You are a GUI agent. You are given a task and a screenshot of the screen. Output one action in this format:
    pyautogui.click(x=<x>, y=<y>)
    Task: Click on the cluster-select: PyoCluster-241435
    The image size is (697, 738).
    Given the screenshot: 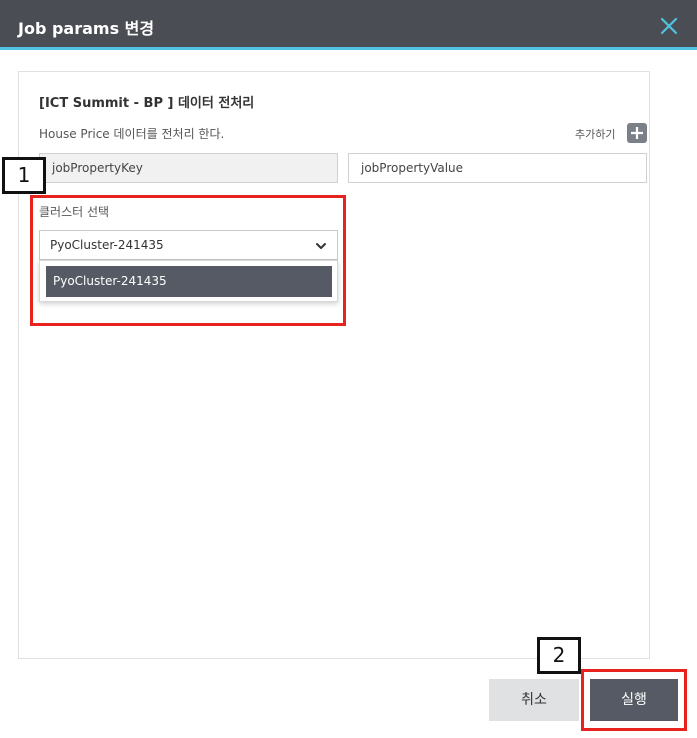 What is the action you would take?
    pyautogui.click(x=188, y=245)
    